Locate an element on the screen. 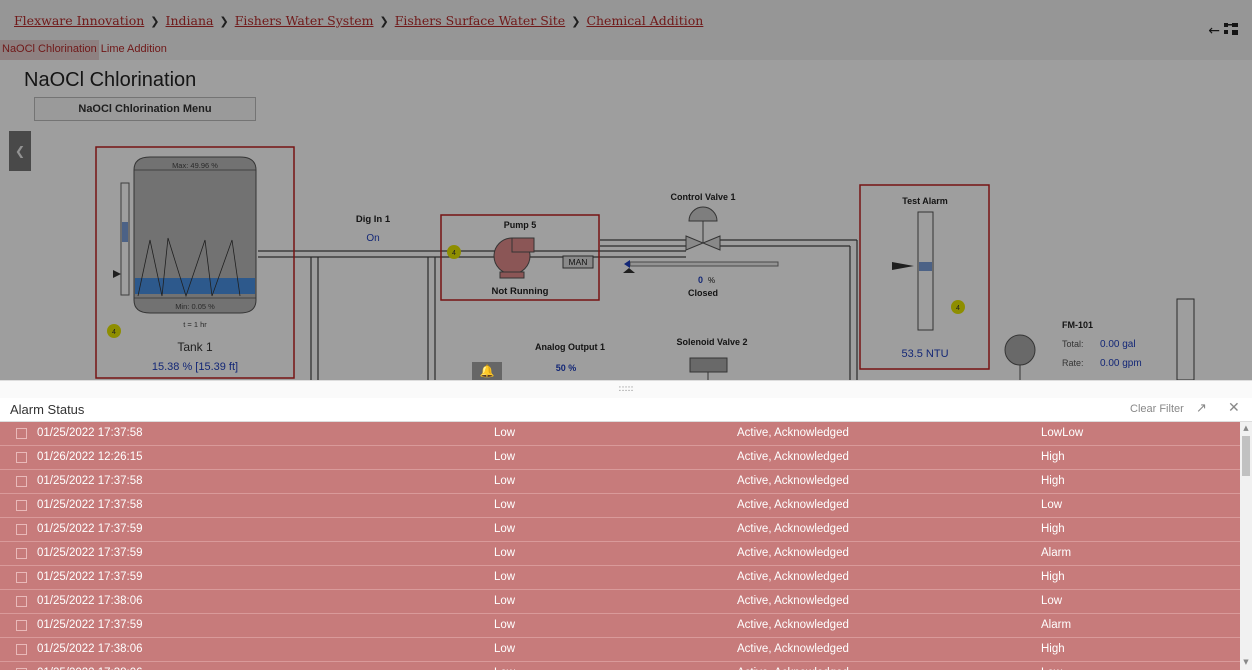 The width and height of the screenshot is (1252, 670). control-valve-name: Control Valve 1 is located at coordinates (702, 197).